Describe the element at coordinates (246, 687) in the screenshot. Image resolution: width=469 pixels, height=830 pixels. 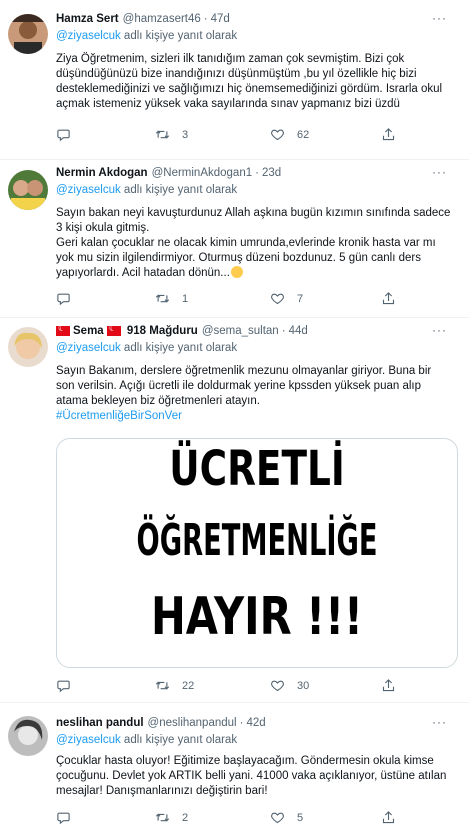
I see `tweet-actions: 22 30` at that location.